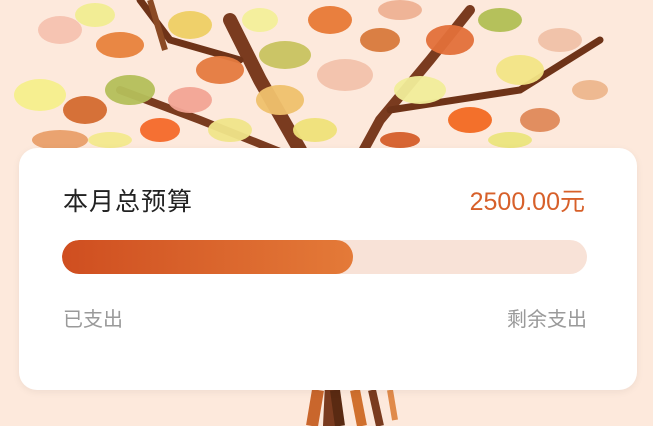 This screenshot has width=653, height=426. I want to click on budget-progress-bar, so click(324, 257).